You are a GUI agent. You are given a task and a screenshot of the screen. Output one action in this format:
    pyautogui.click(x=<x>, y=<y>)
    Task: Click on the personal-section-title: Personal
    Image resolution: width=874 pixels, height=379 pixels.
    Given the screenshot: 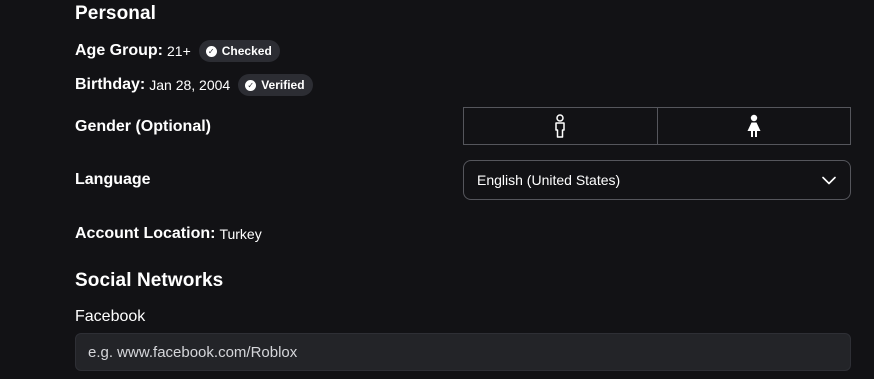 What is the action you would take?
    pyautogui.click(x=116, y=13)
    